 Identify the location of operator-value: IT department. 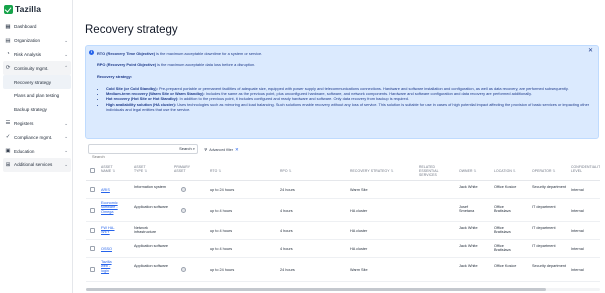
(544, 228).